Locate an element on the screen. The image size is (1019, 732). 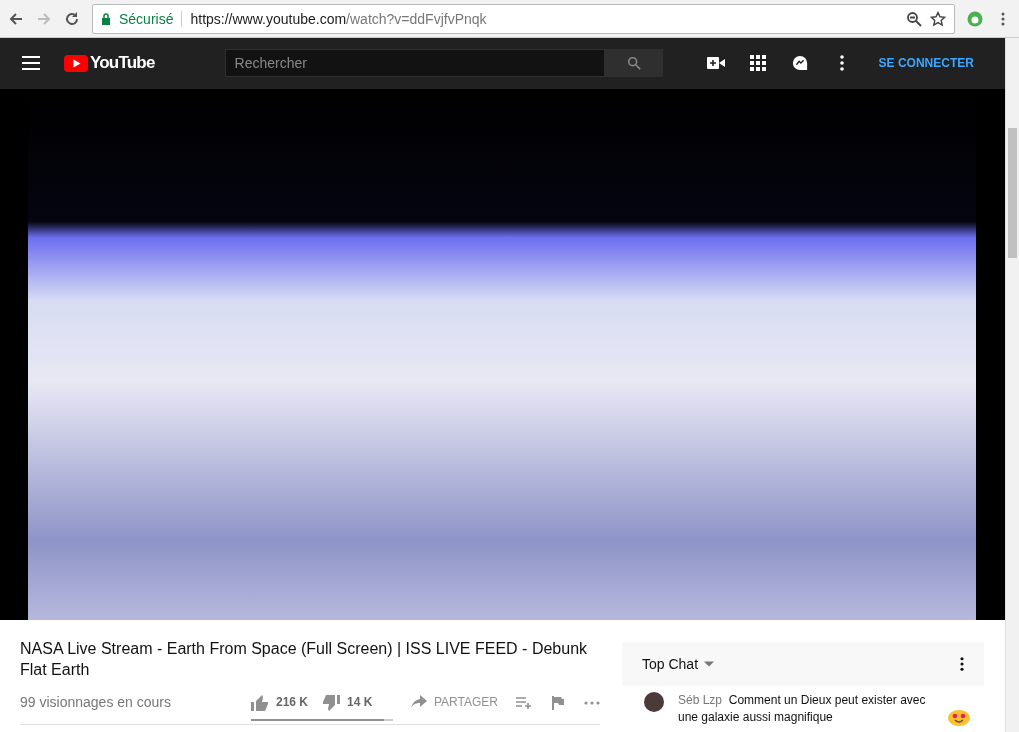
view-count: 99 visionnages en cours is located at coordinates (95, 703).